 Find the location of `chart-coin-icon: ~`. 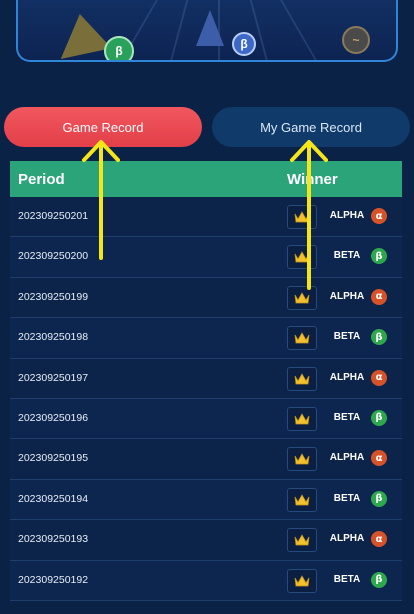

chart-coin-icon: ~ is located at coordinates (356, 40).